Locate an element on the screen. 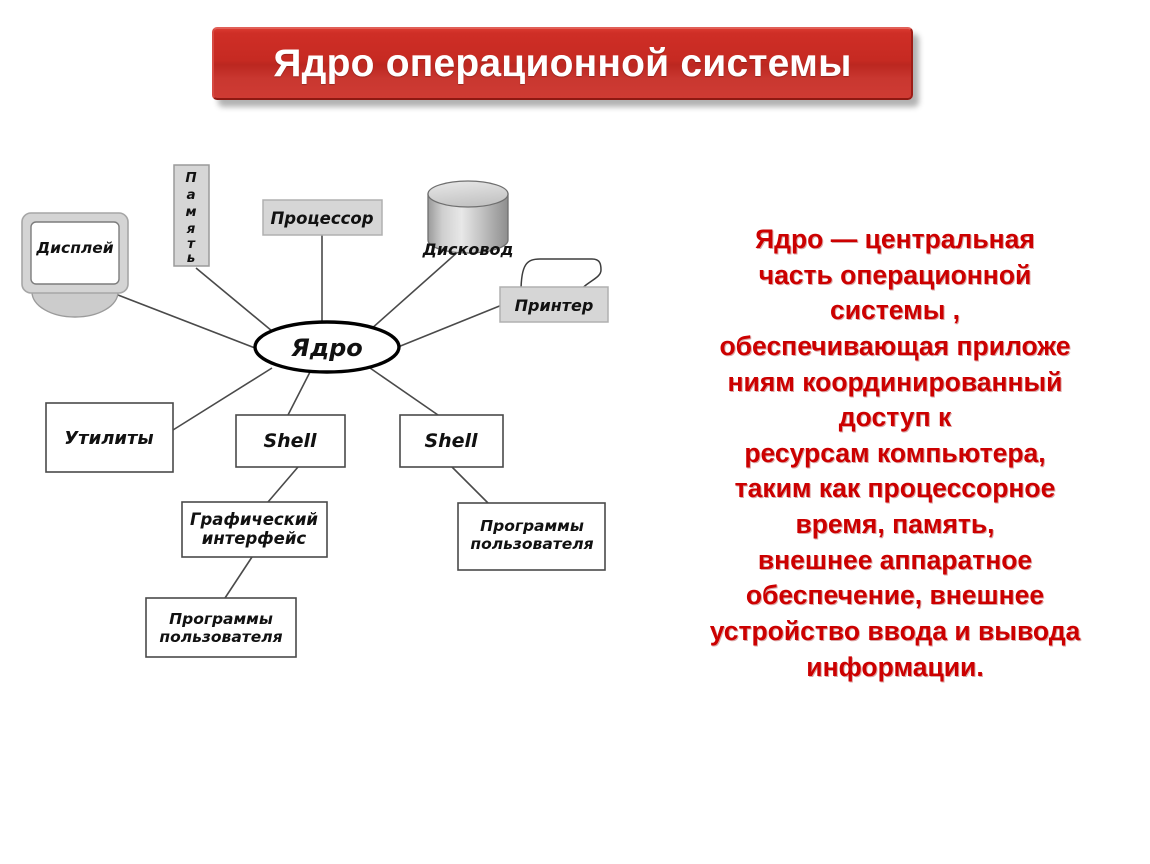  edge-shell1-gui is located at coordinates (283, 484).